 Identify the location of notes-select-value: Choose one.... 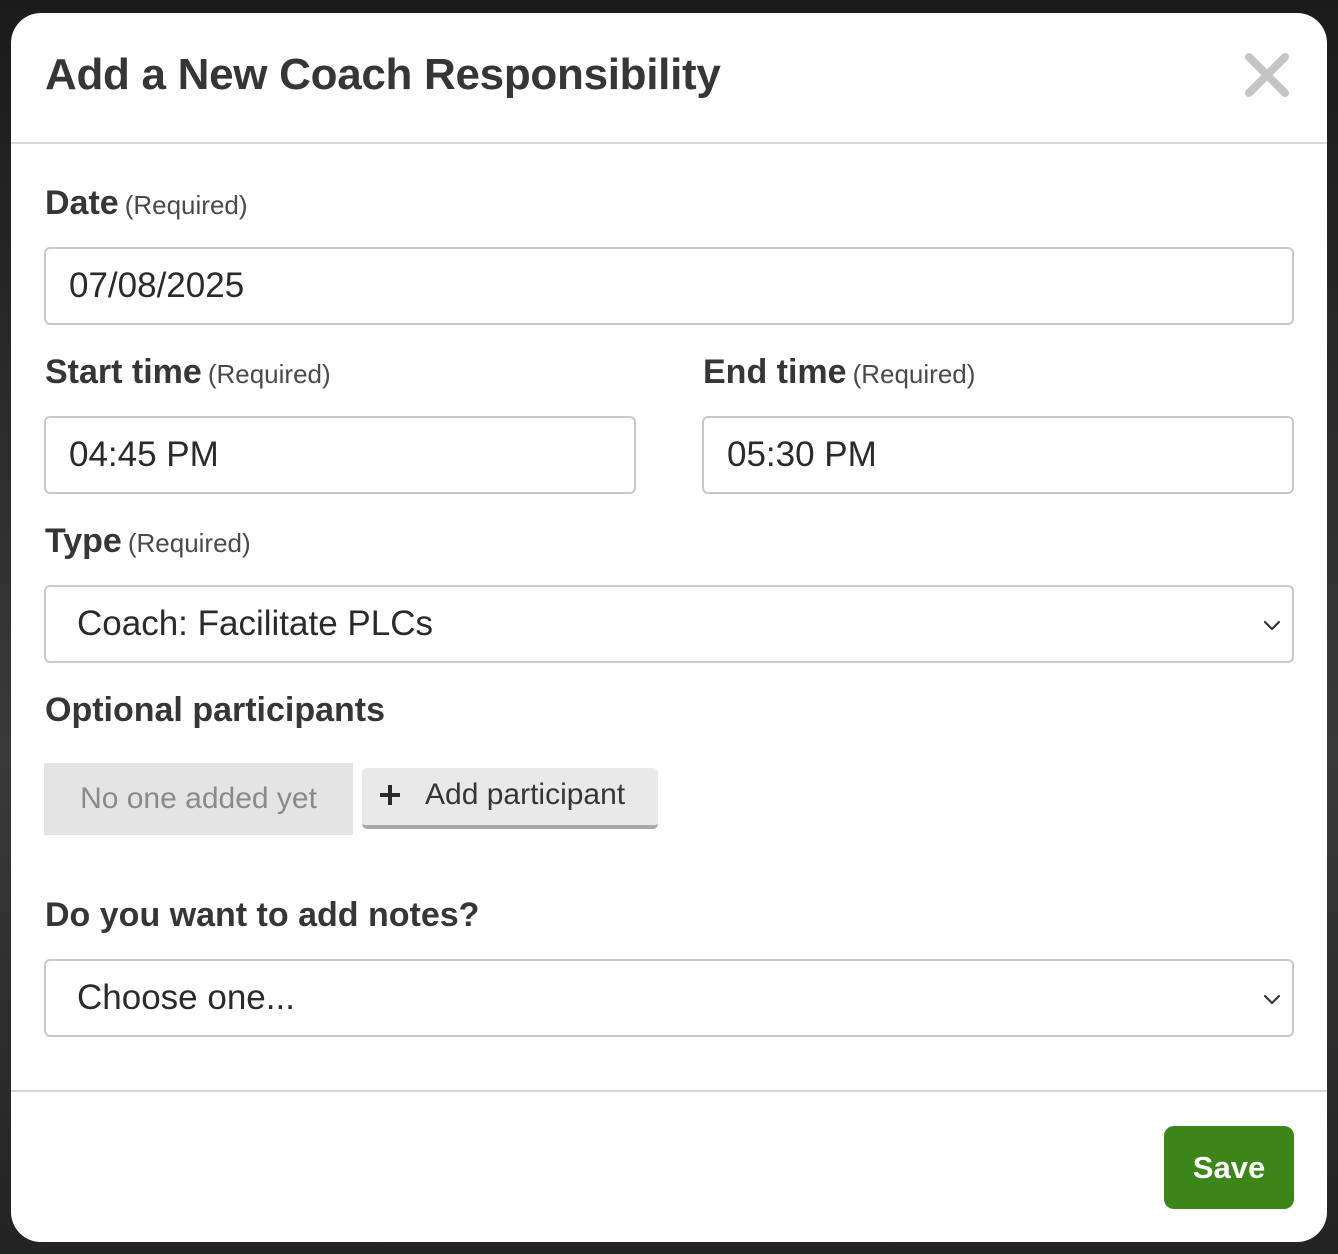
(186, 997).